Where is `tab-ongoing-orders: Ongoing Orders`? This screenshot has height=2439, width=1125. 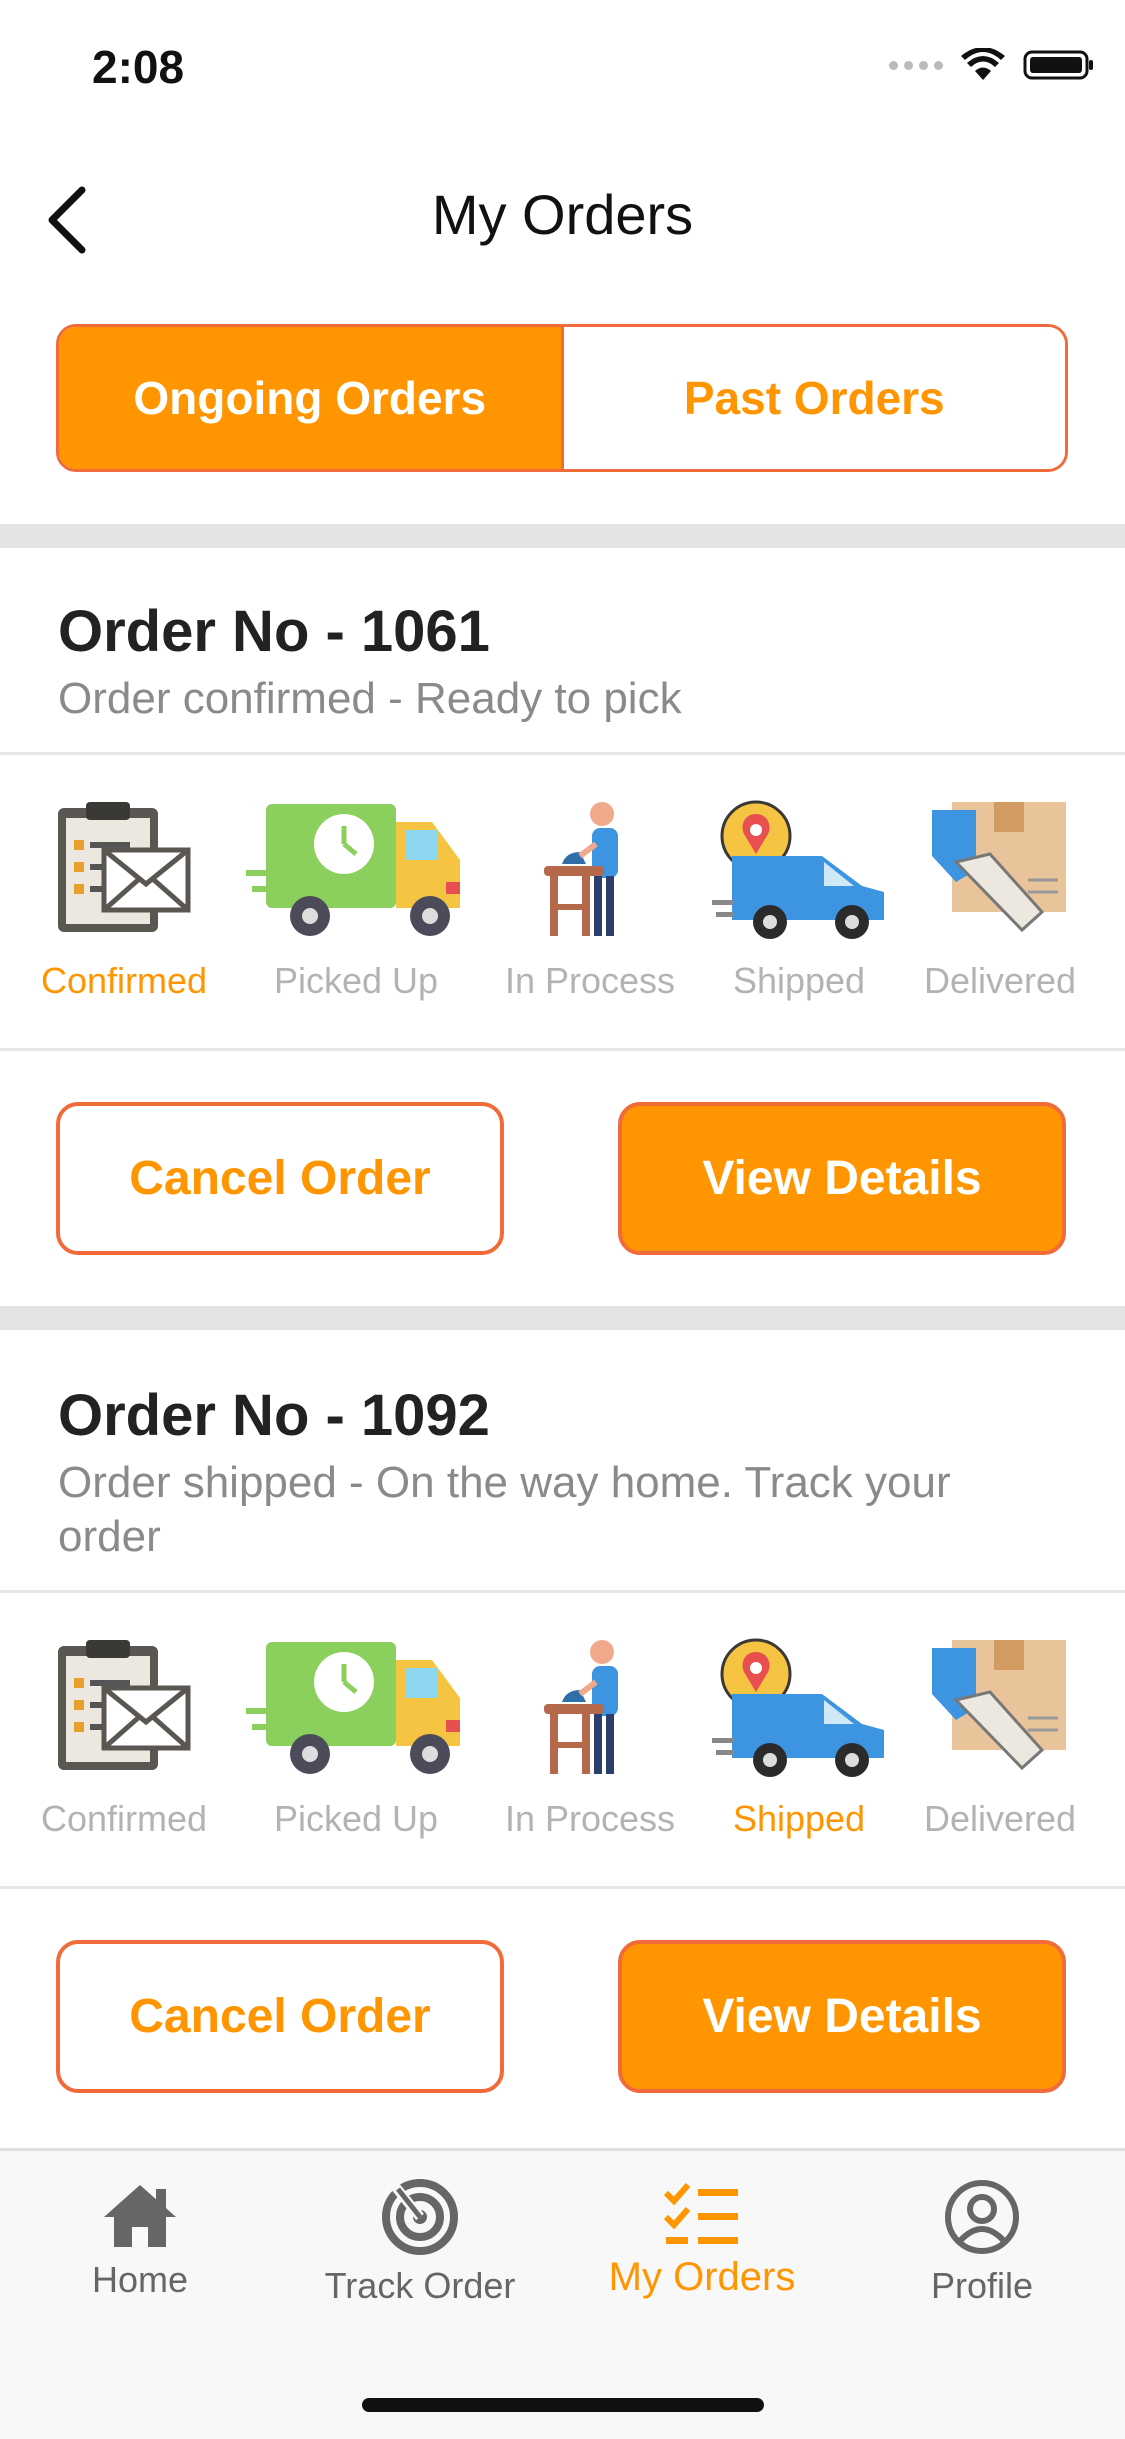
tab-ongoing-orders: Ongoing Orders is located at coordinates (310, 398).